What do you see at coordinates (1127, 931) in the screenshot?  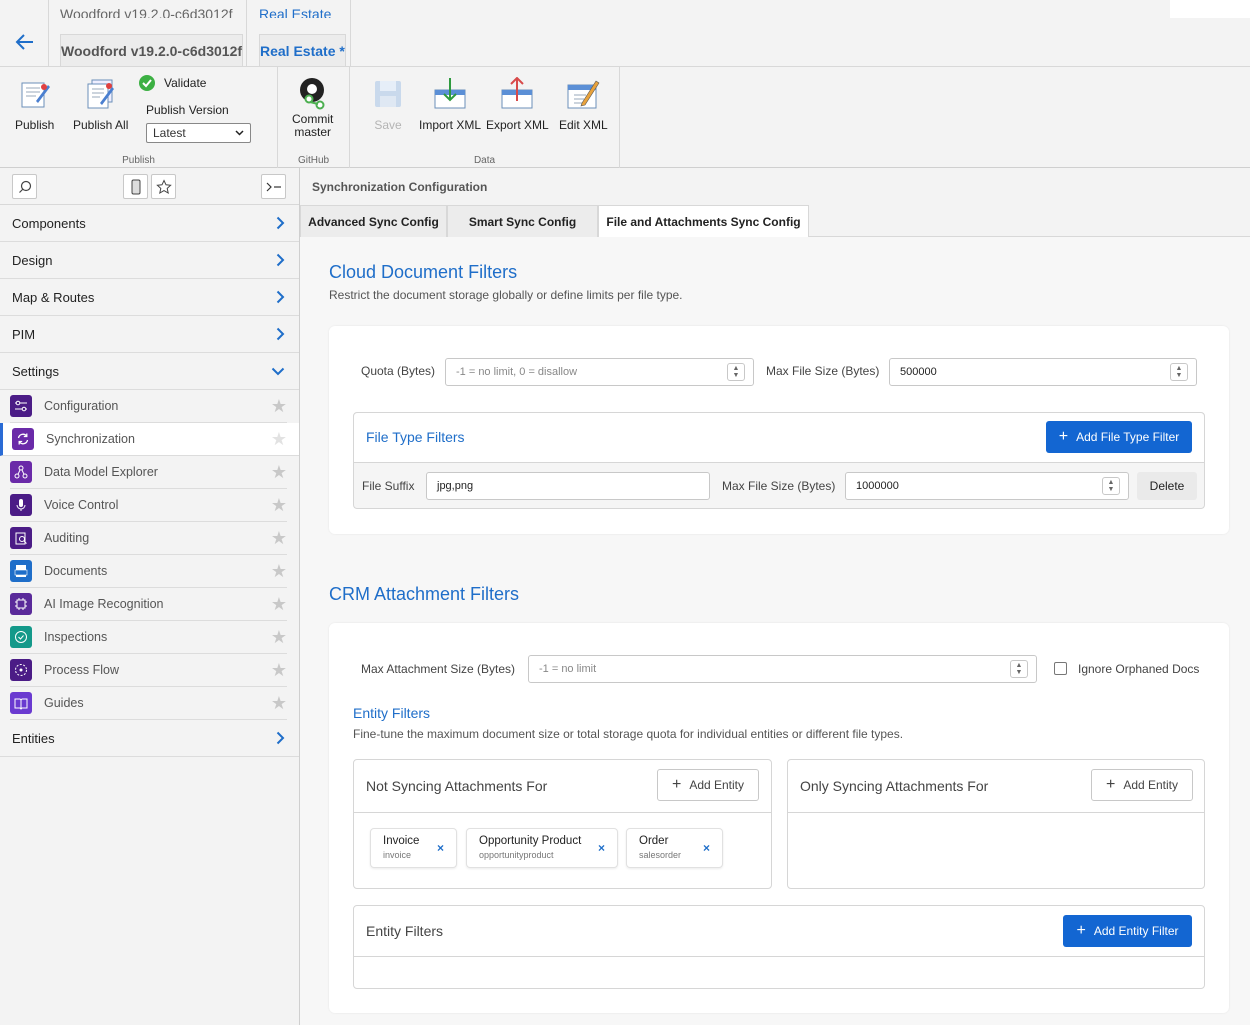 I see `add-entity-filter-button: + Add Entity Filter` at bounding box center [1127, 931].